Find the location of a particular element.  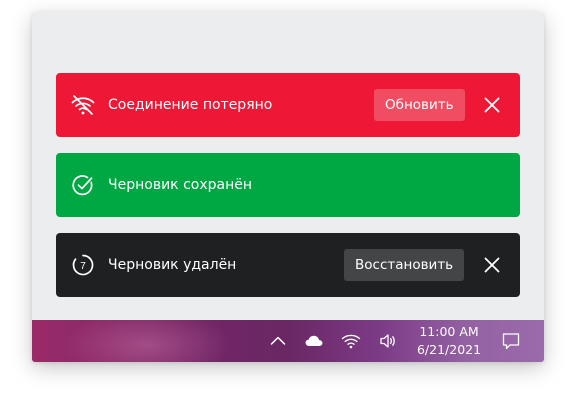

countdown-timer-icon: 7 is located at coordinates (83, 265).